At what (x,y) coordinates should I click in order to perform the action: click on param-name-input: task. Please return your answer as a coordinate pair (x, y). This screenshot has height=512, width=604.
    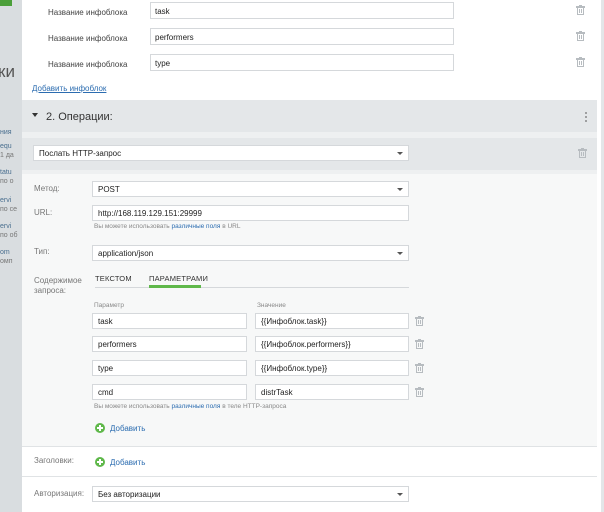
    Looking at the image, I should click on (169, 321).